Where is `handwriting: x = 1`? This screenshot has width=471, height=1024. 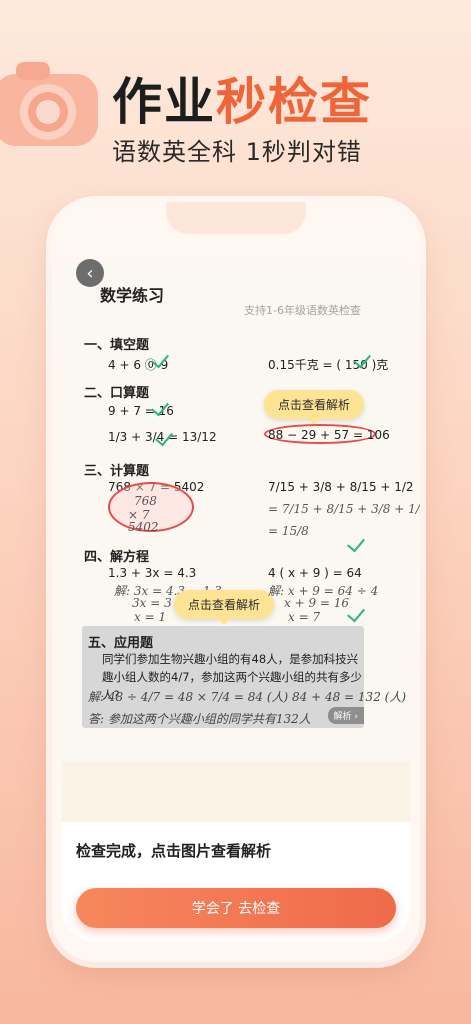
handwriting: x = 1 is located at coordinates (150, 617).